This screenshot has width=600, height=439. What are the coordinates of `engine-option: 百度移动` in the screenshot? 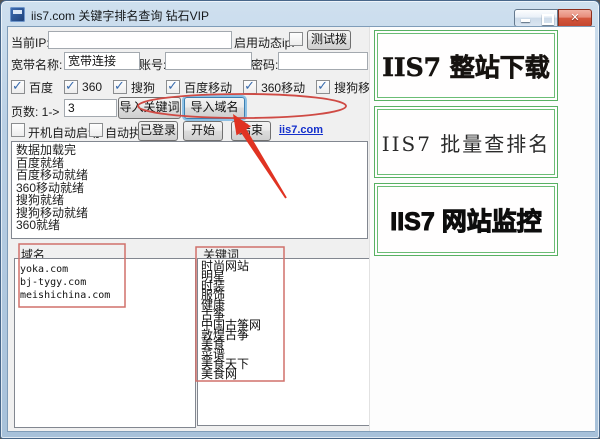 It's located at (199, 87).